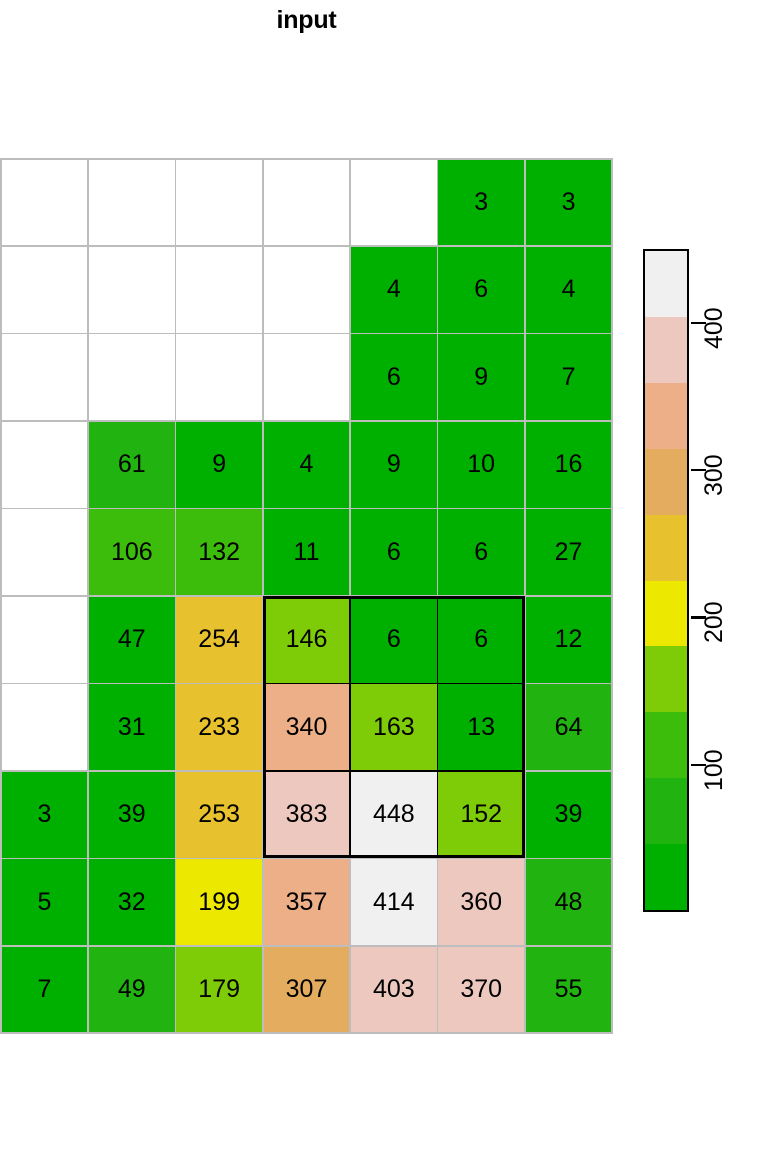  What do you see at coordinates (306, 639) in the screenshot?
I see `heatmap-cell-value: 146` at bounding box center [306, 639].